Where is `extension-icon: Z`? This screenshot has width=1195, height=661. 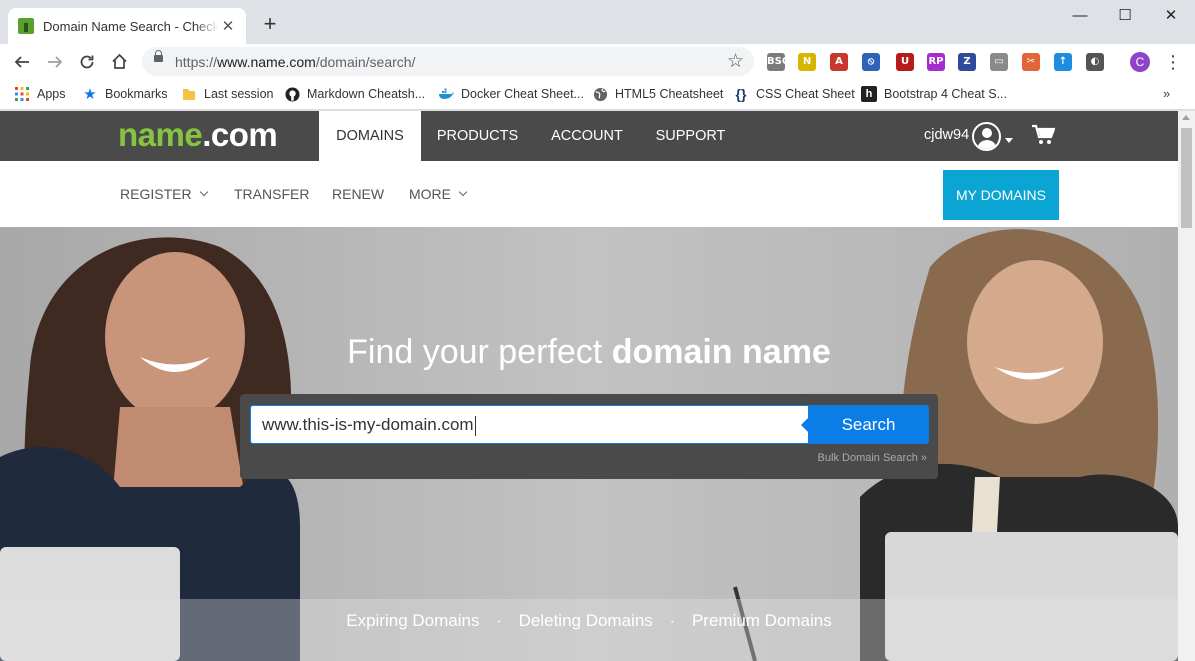
extension-icon: Z is located at coordinates (967, 62).